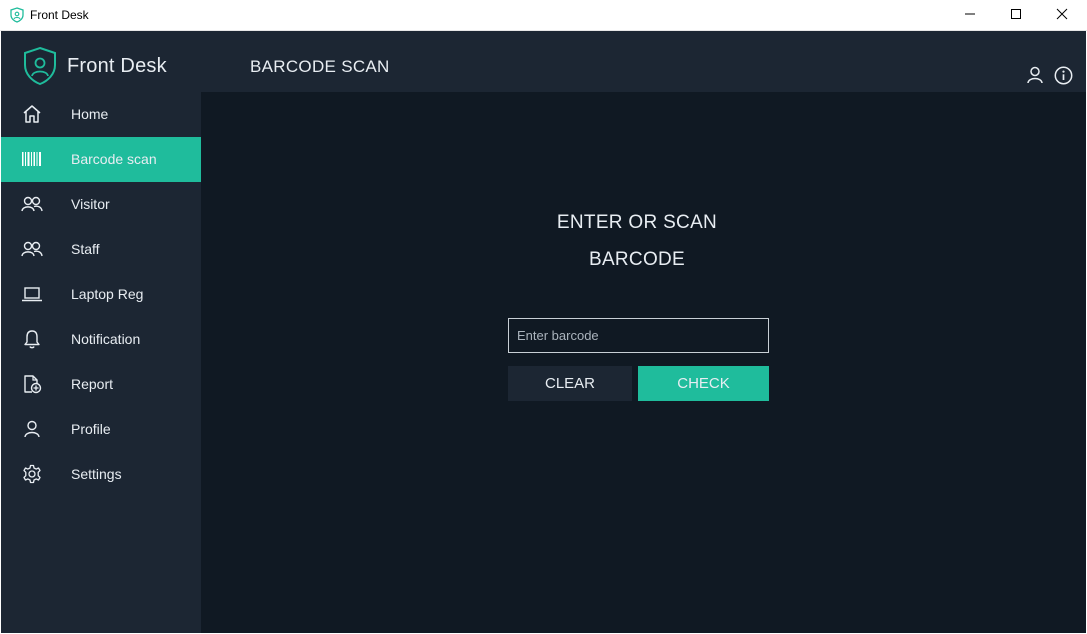 The height and width of the screenshot is (634, 1087). I want to click on minimize-button, so click(970, 15).